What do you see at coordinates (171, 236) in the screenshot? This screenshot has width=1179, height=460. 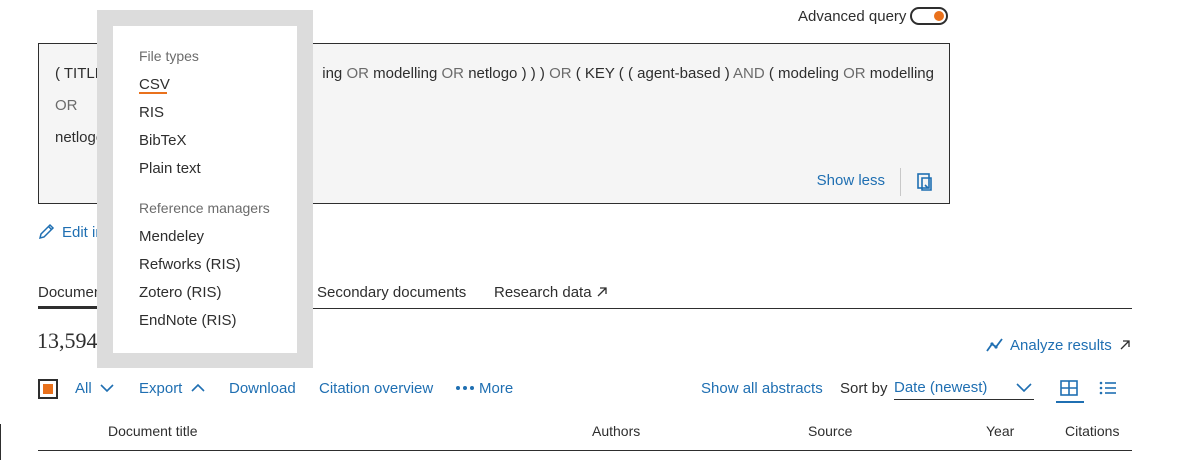 I see `export-option-mendeley: Mendeley` at bounding box center [171, 236].